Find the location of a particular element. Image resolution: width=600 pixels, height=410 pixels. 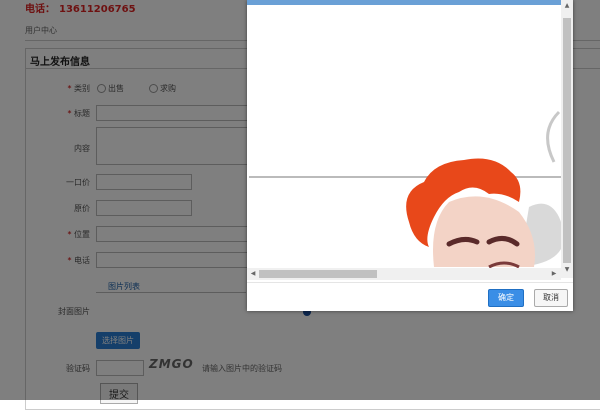

vertical-scrollbar: ▲ ▼ is located at coordinates (567, 139).